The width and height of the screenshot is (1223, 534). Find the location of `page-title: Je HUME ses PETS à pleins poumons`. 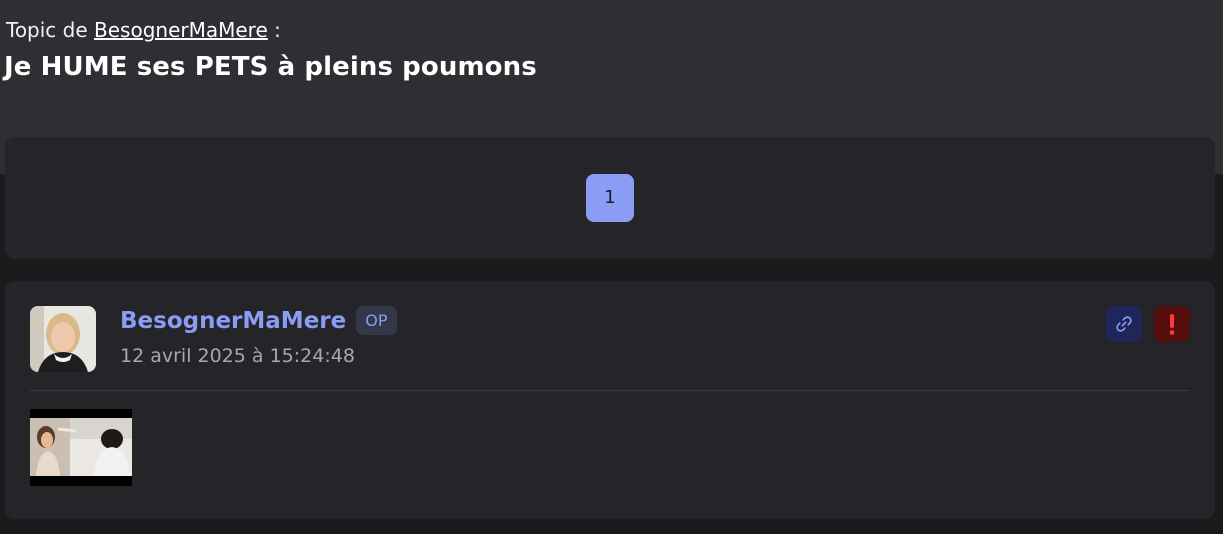

page-title: Je HUME ses PETS à pleins poumons is located at coordinates (270, 67).